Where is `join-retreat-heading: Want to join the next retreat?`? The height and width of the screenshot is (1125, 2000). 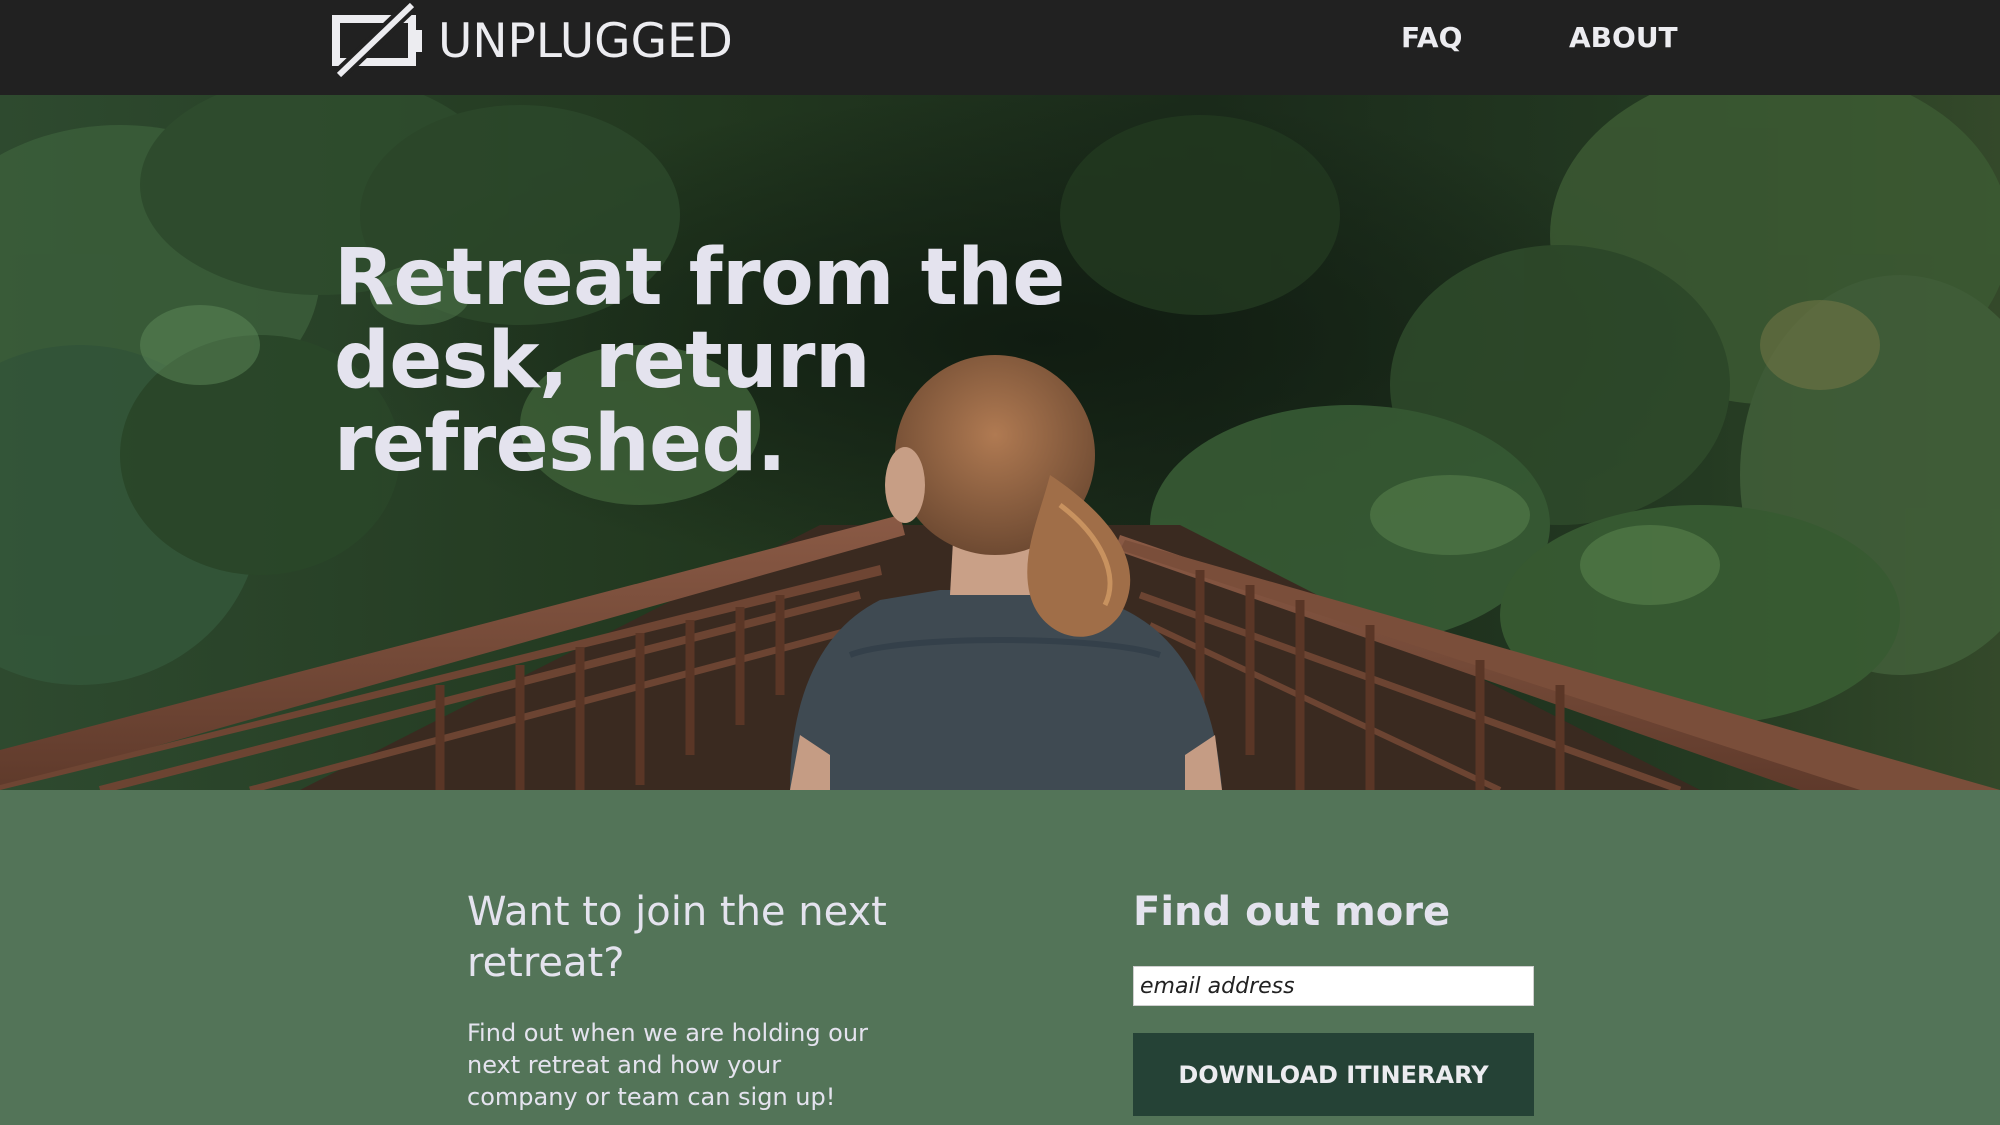
join-retreat-heading: Want to join the next retreat? is located at coordinates (677, 937).